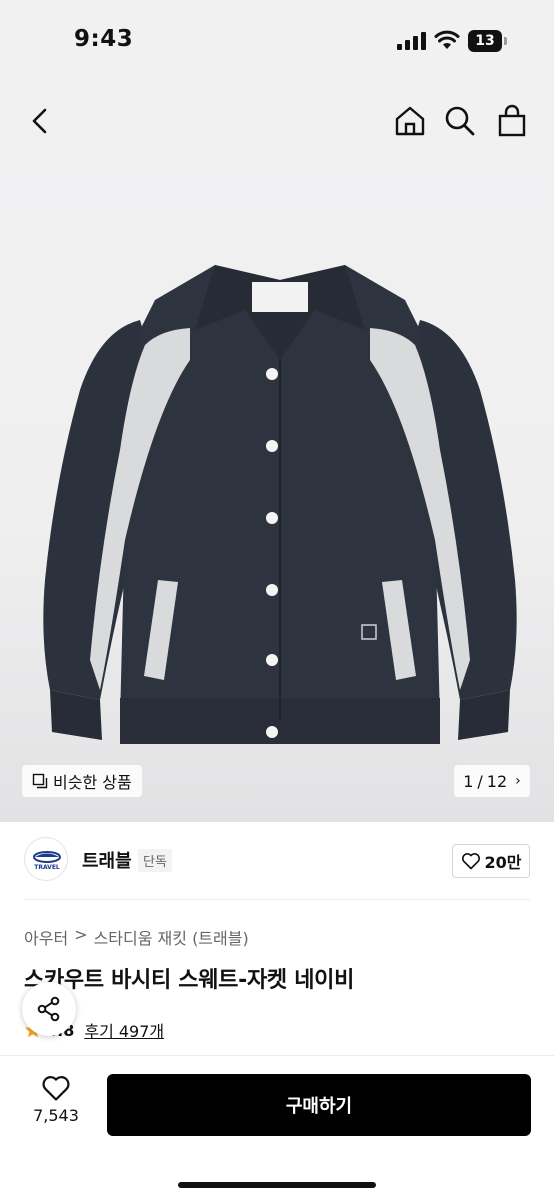 This screenshot has width=554, height=1200. I want to click on brand-like-button: 20만, so click(491, 861).